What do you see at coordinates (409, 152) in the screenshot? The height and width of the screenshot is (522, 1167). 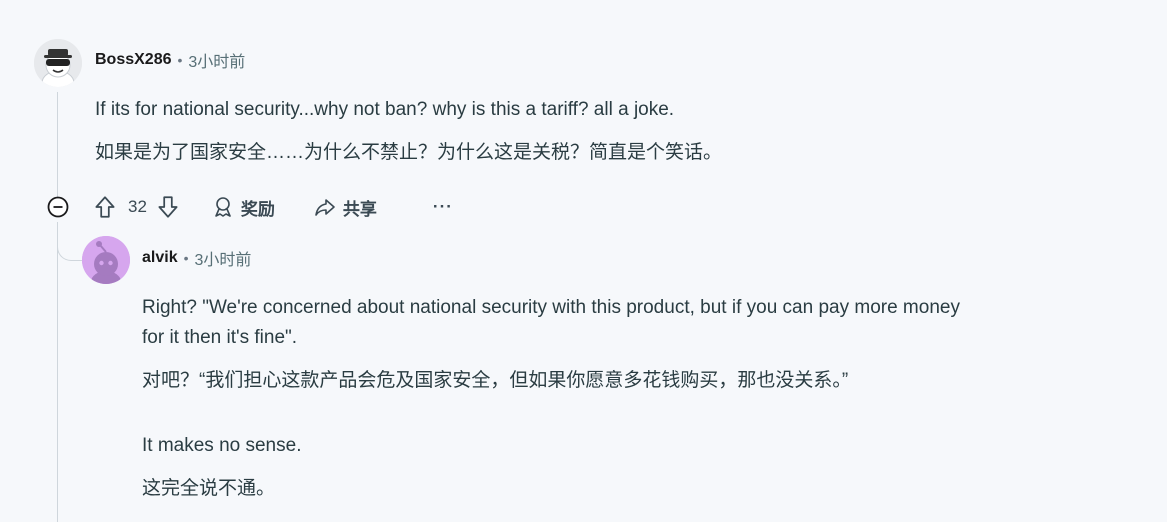 I see `comment-text-line: 如果是为了国家安全……为什么不禁止？为什么这是关税？简直是个笑话。` at bounding box center [409, 152].